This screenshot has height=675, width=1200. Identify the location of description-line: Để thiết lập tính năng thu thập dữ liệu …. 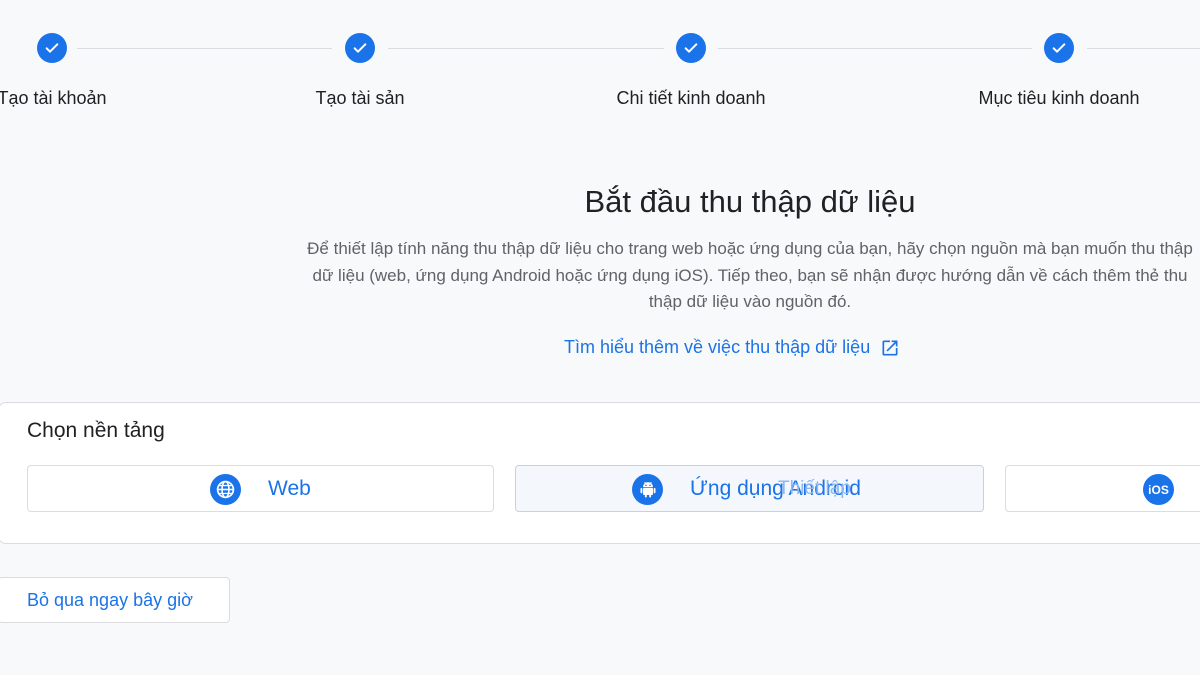
(750, 248).